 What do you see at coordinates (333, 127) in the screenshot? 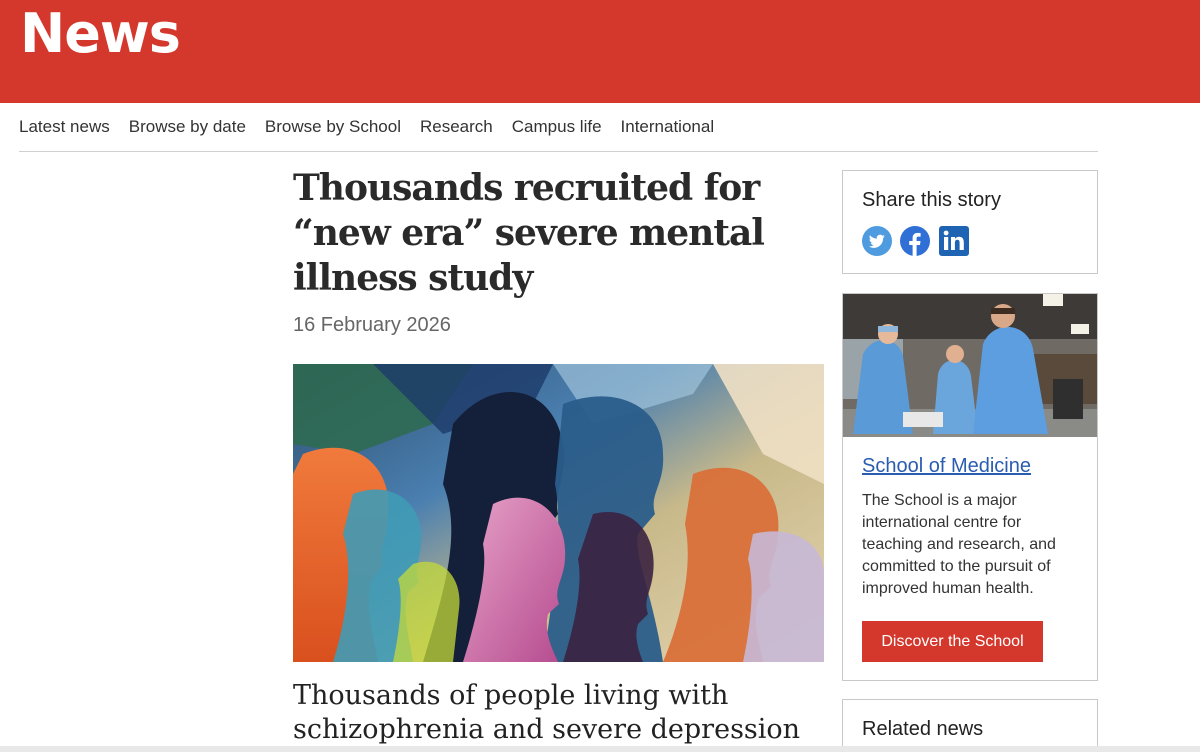
I see `nav-item-browse-by-school: Browse by School` at bounding box center [333, 127].